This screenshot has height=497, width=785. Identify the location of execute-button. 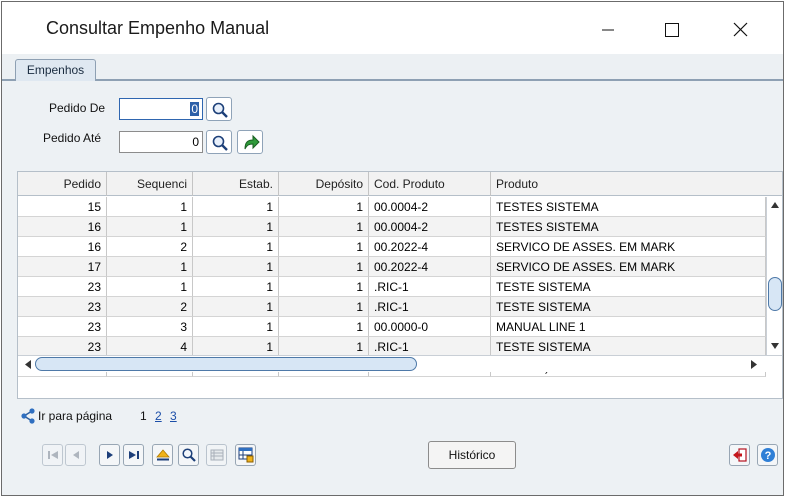
(250, 142).